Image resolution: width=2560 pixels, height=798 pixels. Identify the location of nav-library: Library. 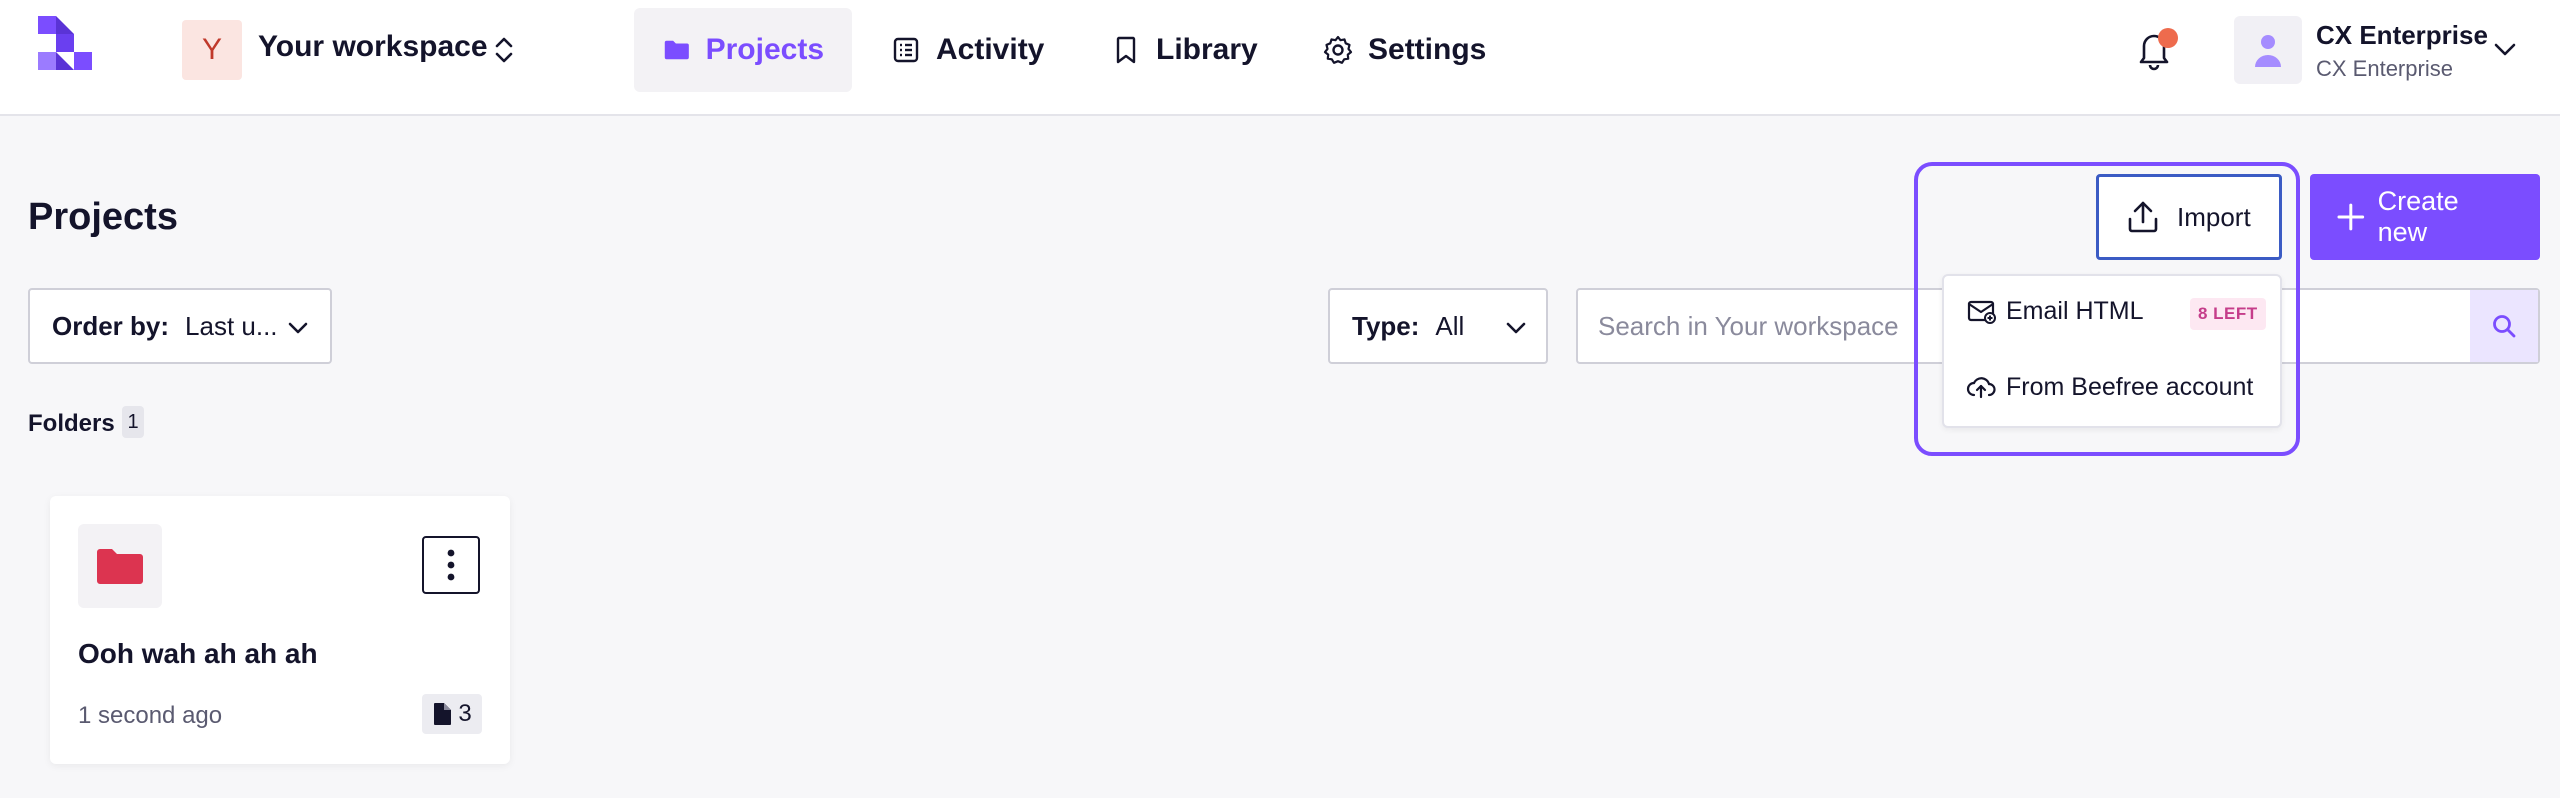
(1184, 50).